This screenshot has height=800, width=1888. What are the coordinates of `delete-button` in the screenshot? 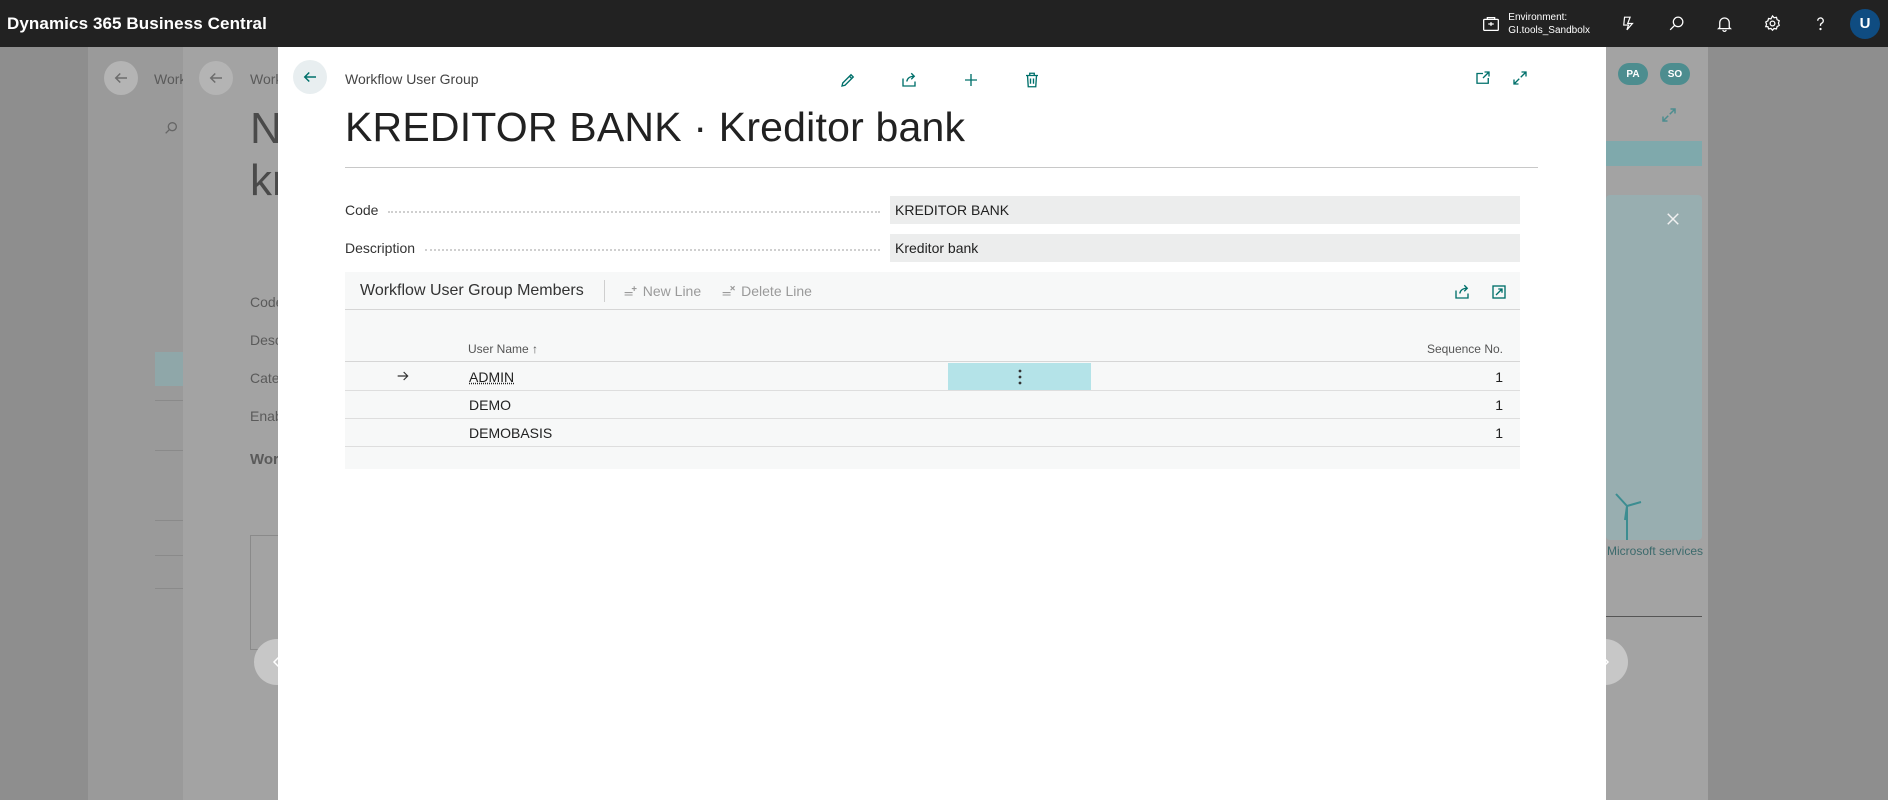 It's located at (1032, 80).